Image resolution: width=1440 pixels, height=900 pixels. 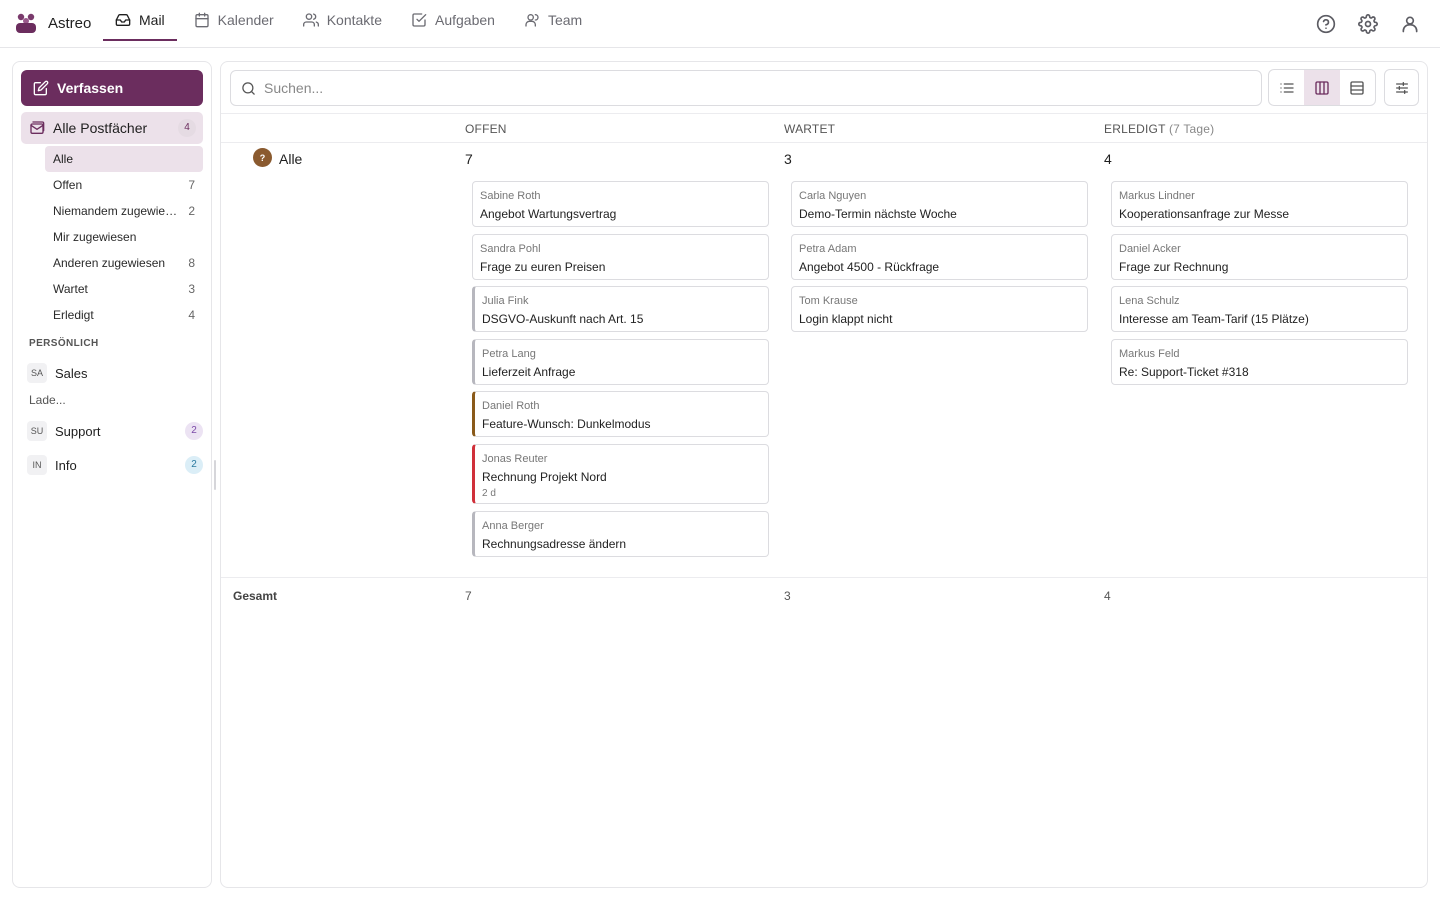 What do you see at coordinates (68, 185) in the screenshot?
I see `filter-label: Offen` at bounding box center [68, 185].